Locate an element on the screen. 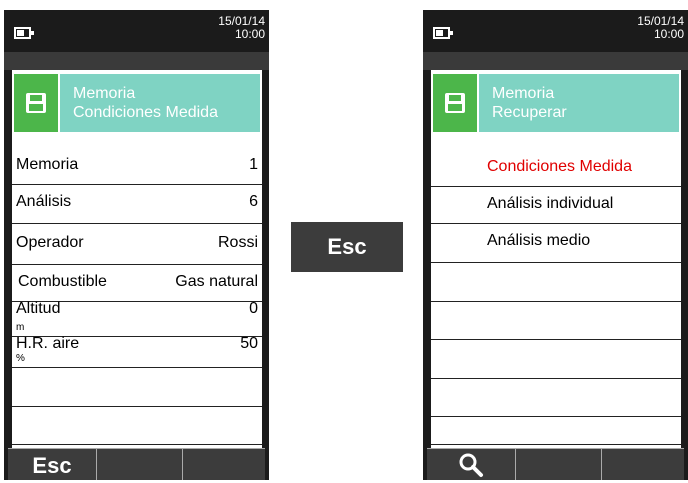 This screenshot has width=688, height=483. menu-item-analisis-individual: Análisis individual is located at coordinates (556, 205).